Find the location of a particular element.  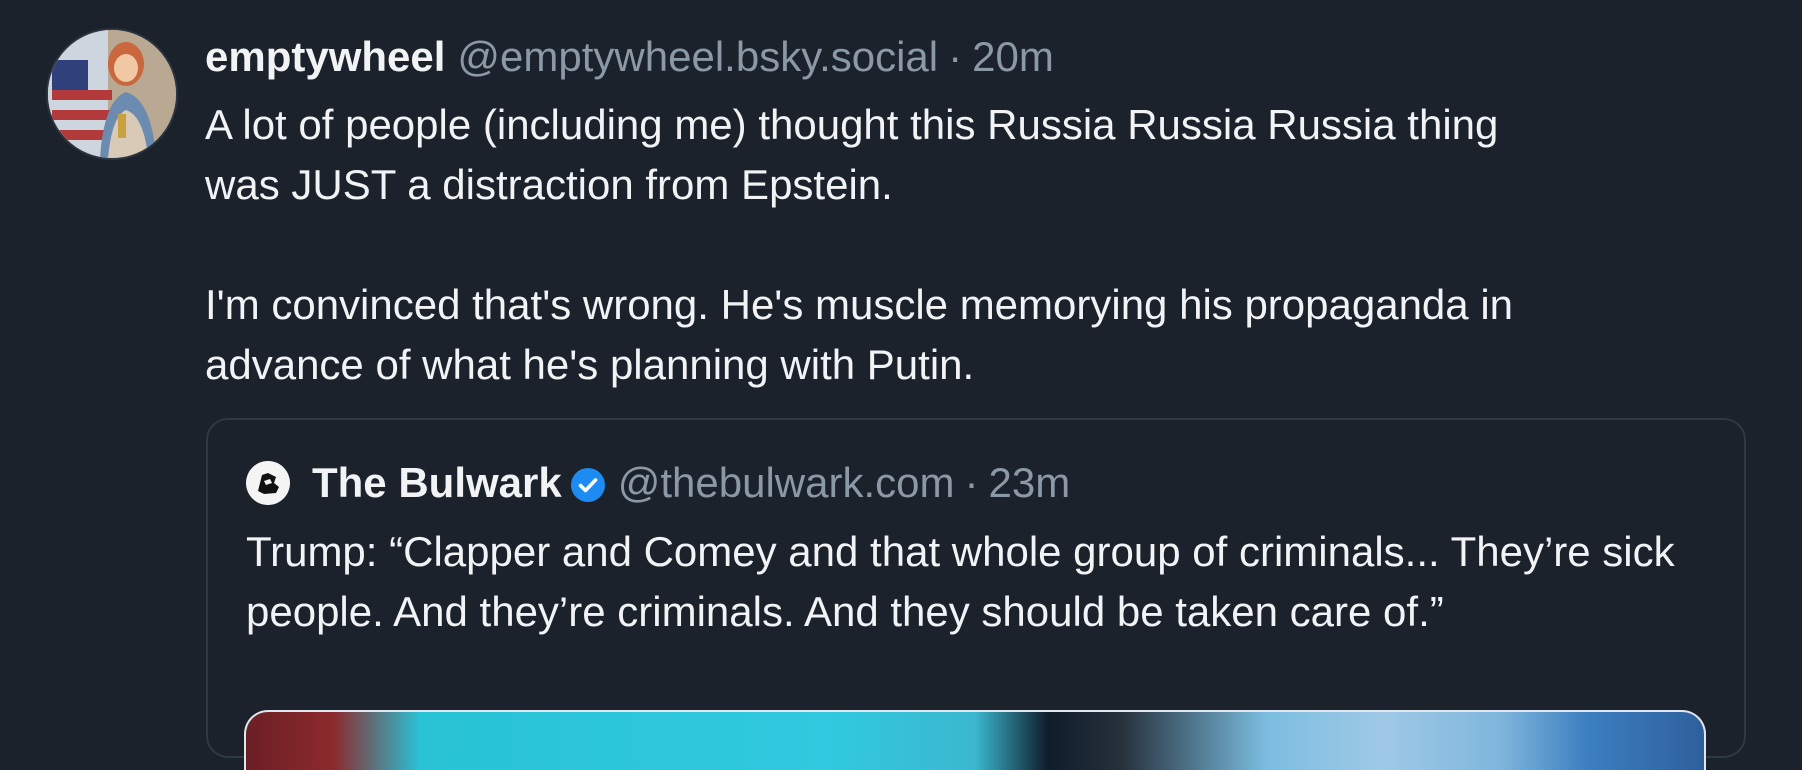

post-timestamp: 20m is located at coordinates (1013, 57).